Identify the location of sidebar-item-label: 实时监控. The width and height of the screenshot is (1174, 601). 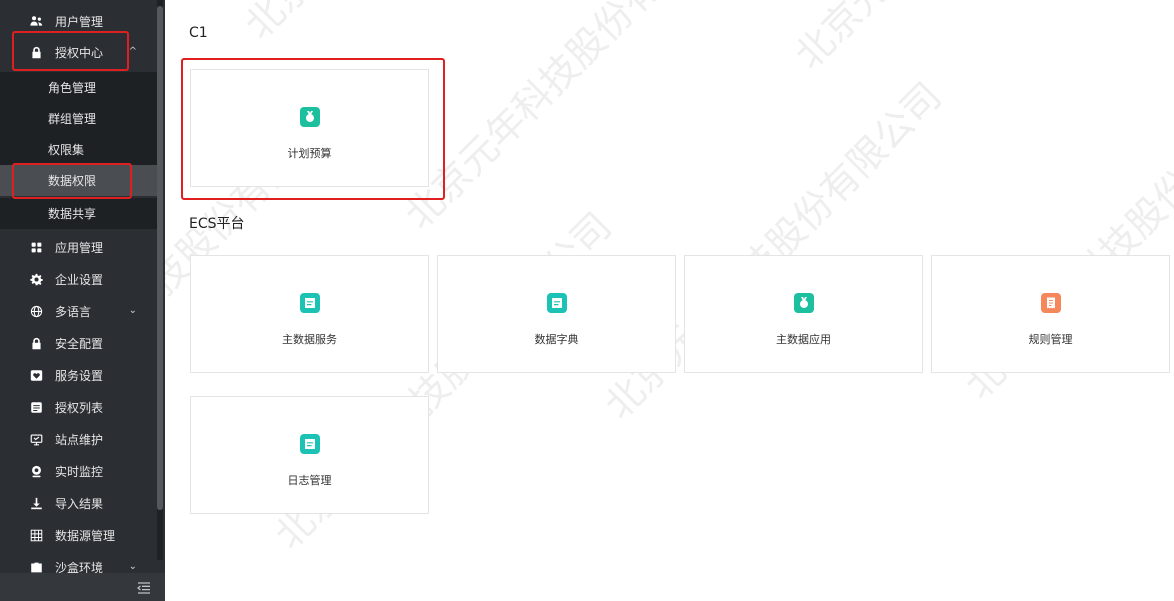
(79, 472).